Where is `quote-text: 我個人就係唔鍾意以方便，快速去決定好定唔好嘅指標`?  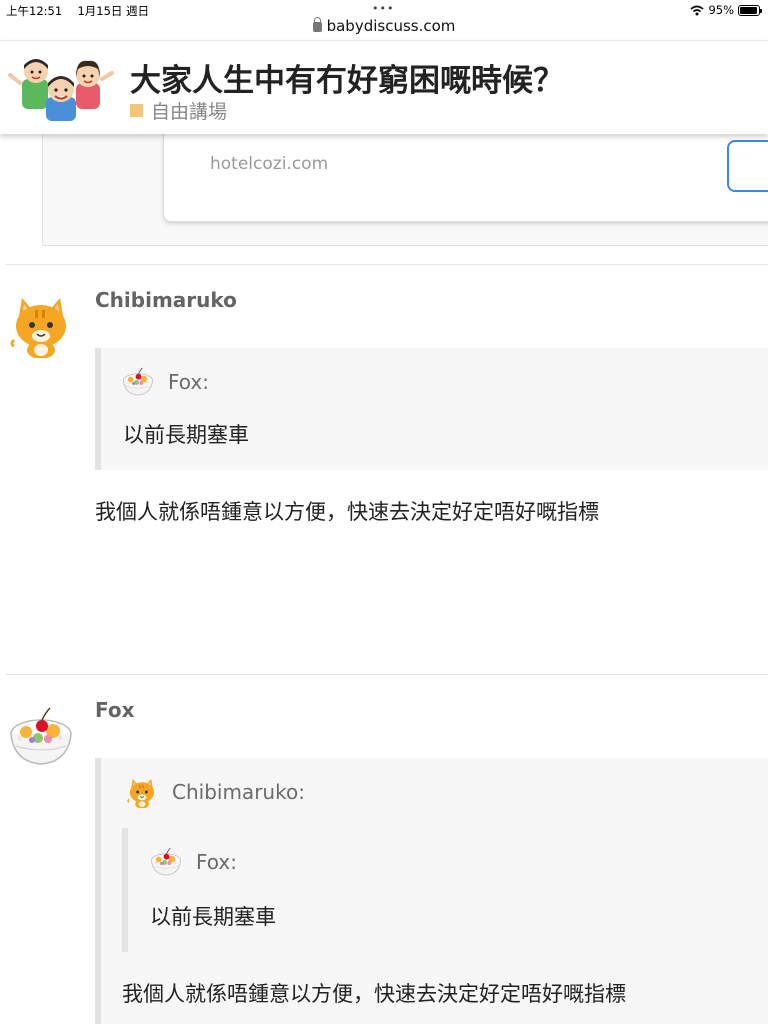 quote-text: 我個人就係唔鍾意以方便，快速去決定好定唔好嘅指標 is located at coordinates (374, 994).